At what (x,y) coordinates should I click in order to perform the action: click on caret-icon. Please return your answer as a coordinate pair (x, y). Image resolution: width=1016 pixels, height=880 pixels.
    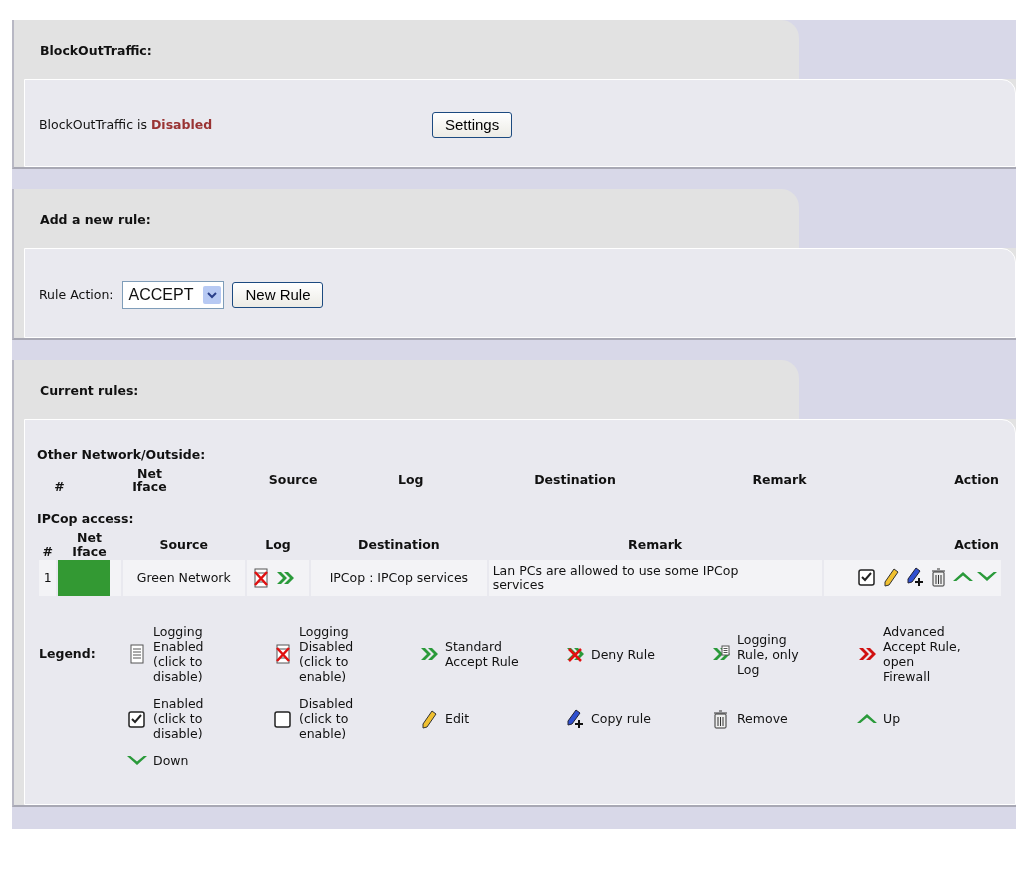
    Looking at the image, I should click on (212, 295).